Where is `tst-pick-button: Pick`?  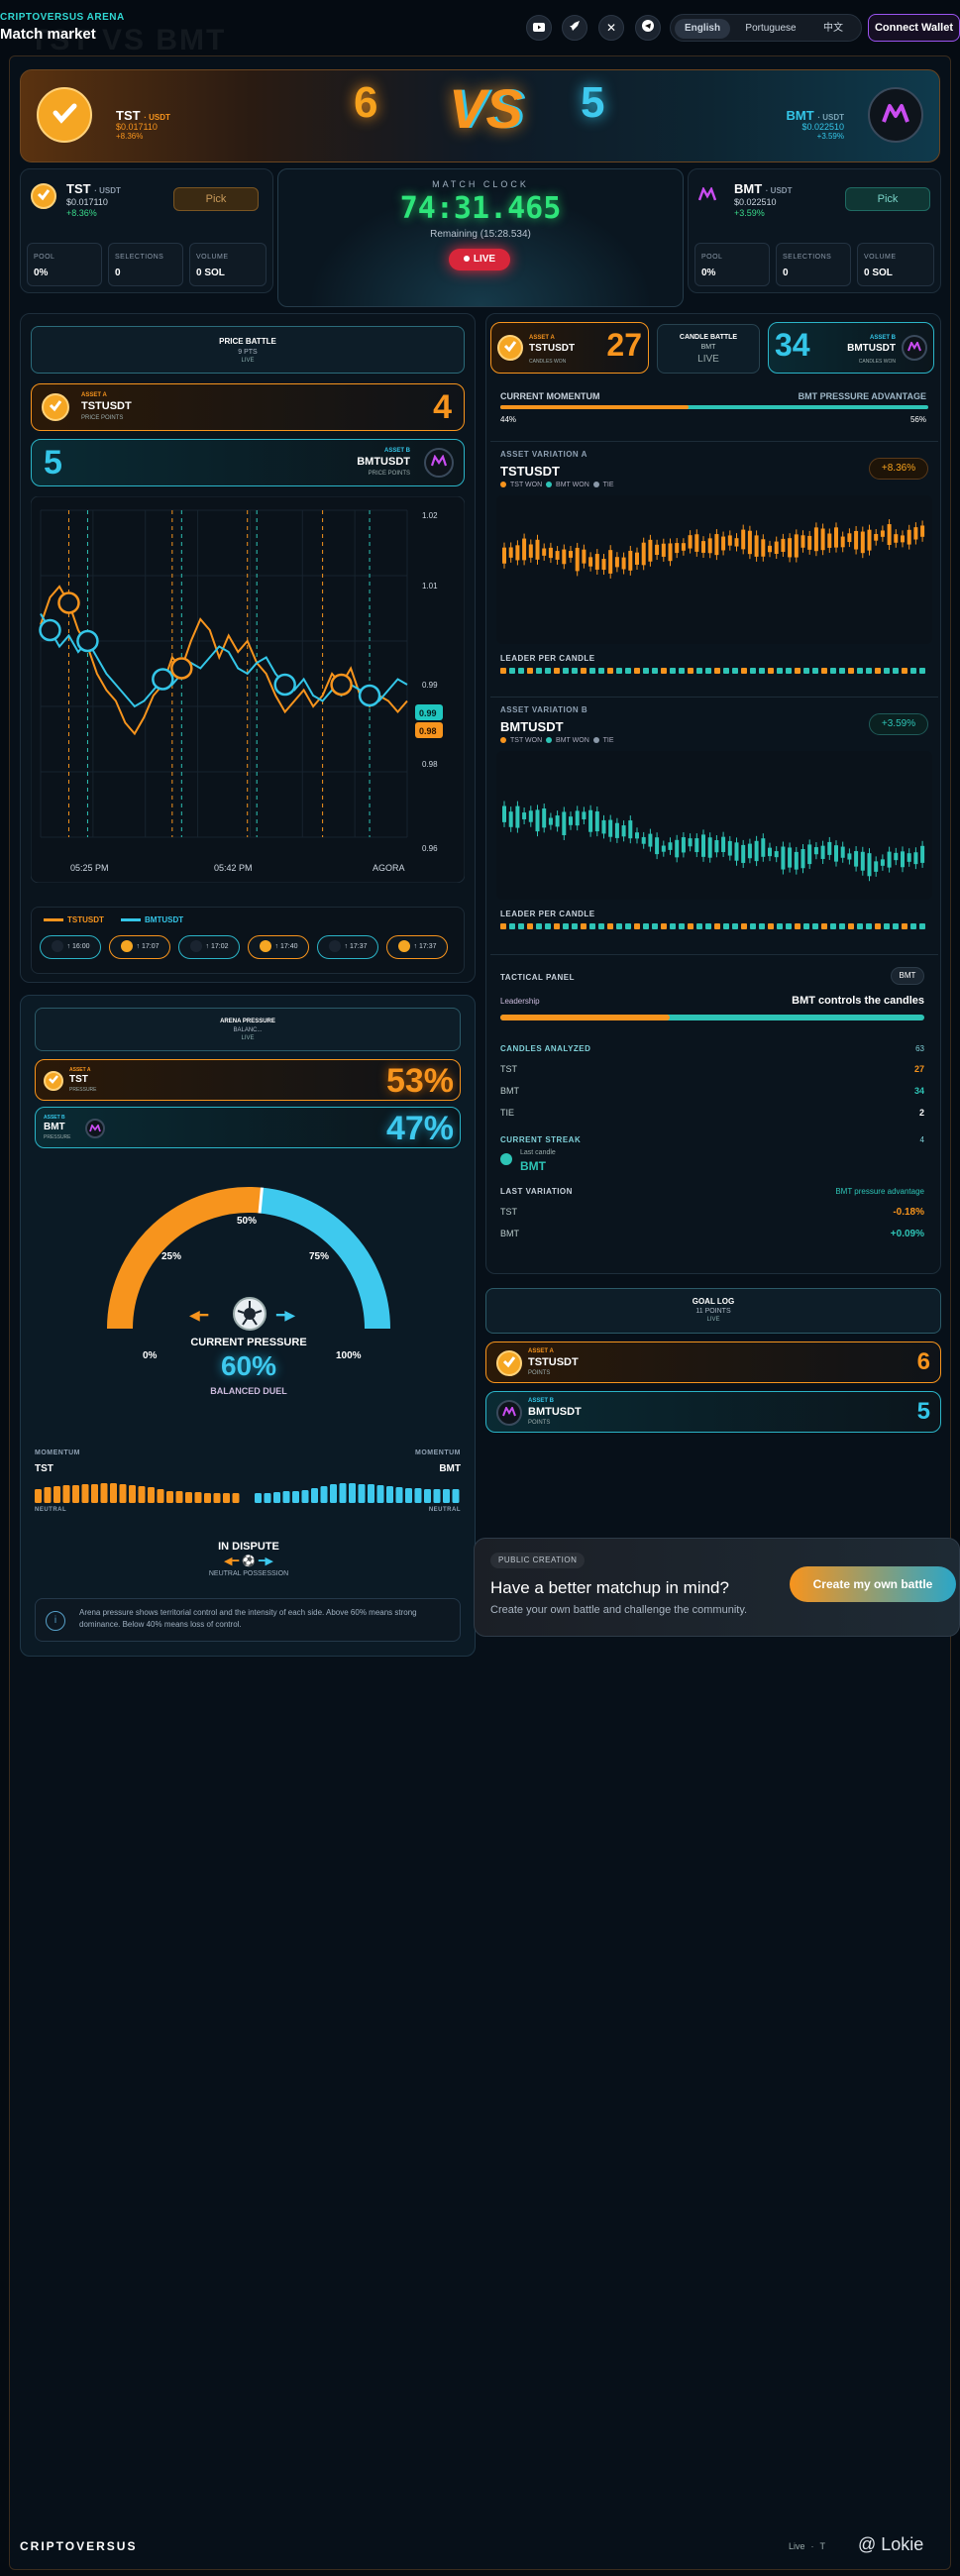 tst-pick-button: Pick is located at coordinates (216, 199).